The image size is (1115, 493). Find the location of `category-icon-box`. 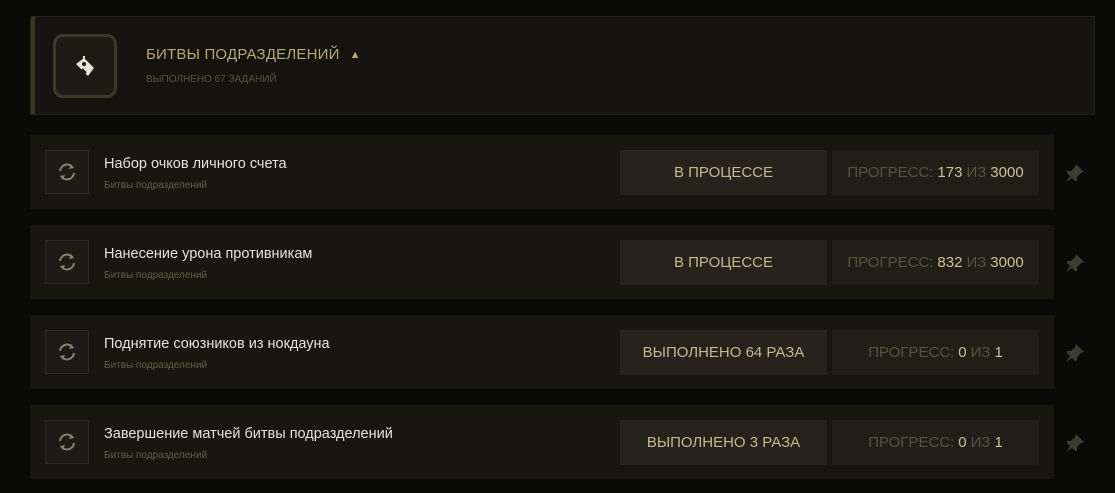

category-icon-box is located at coordinates (85, 66).